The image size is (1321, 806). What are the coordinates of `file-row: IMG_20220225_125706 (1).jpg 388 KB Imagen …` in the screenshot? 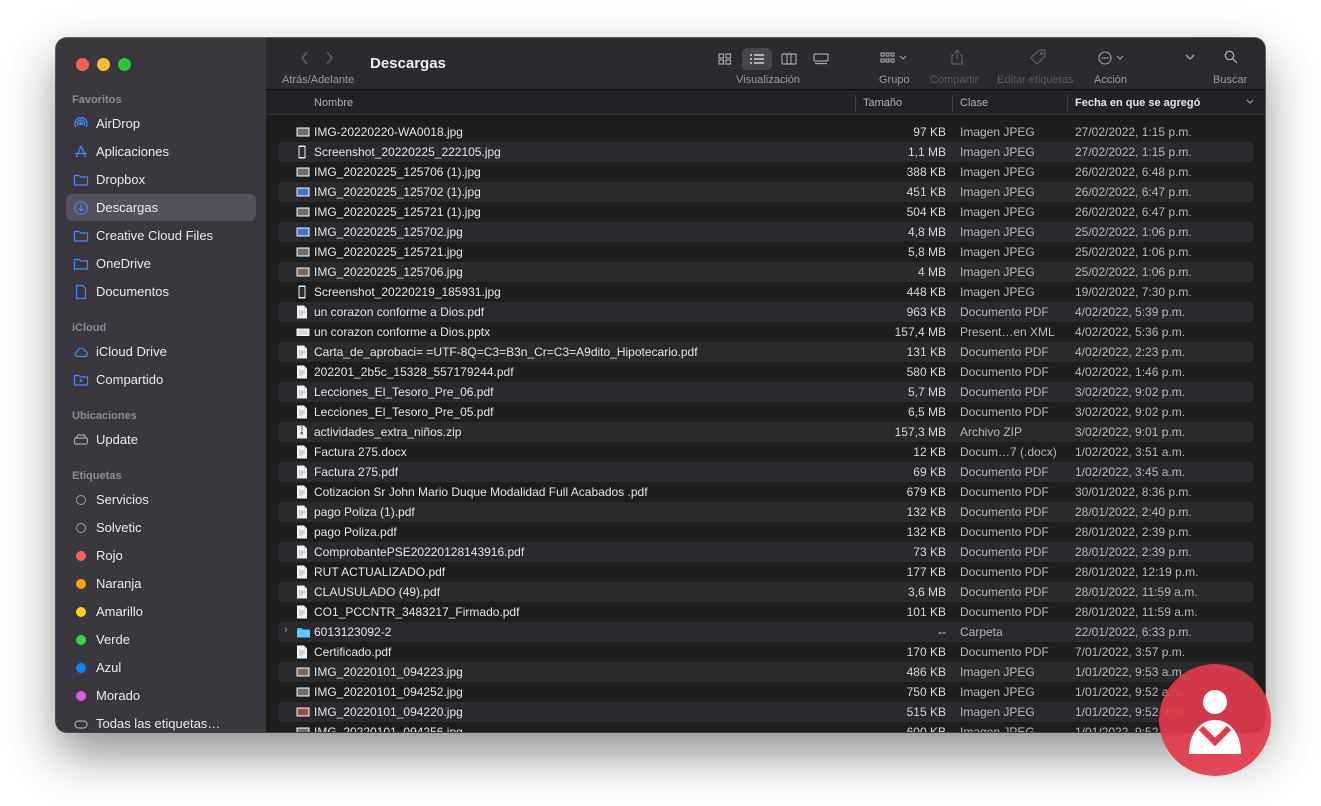 It's located at (766, 172).